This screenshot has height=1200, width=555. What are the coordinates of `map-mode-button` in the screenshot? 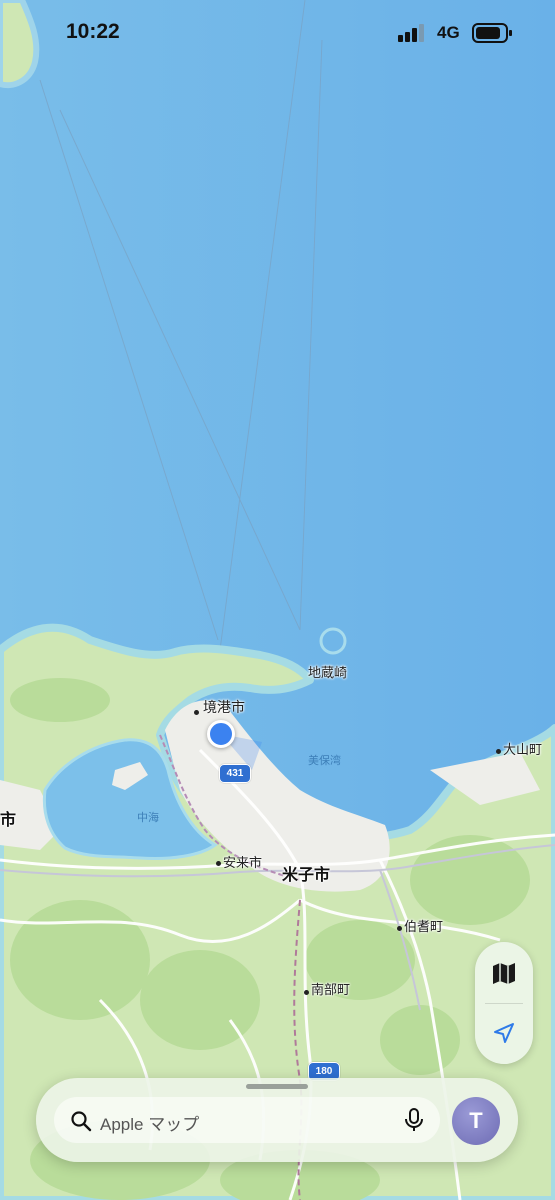 It's located at (504, 973).